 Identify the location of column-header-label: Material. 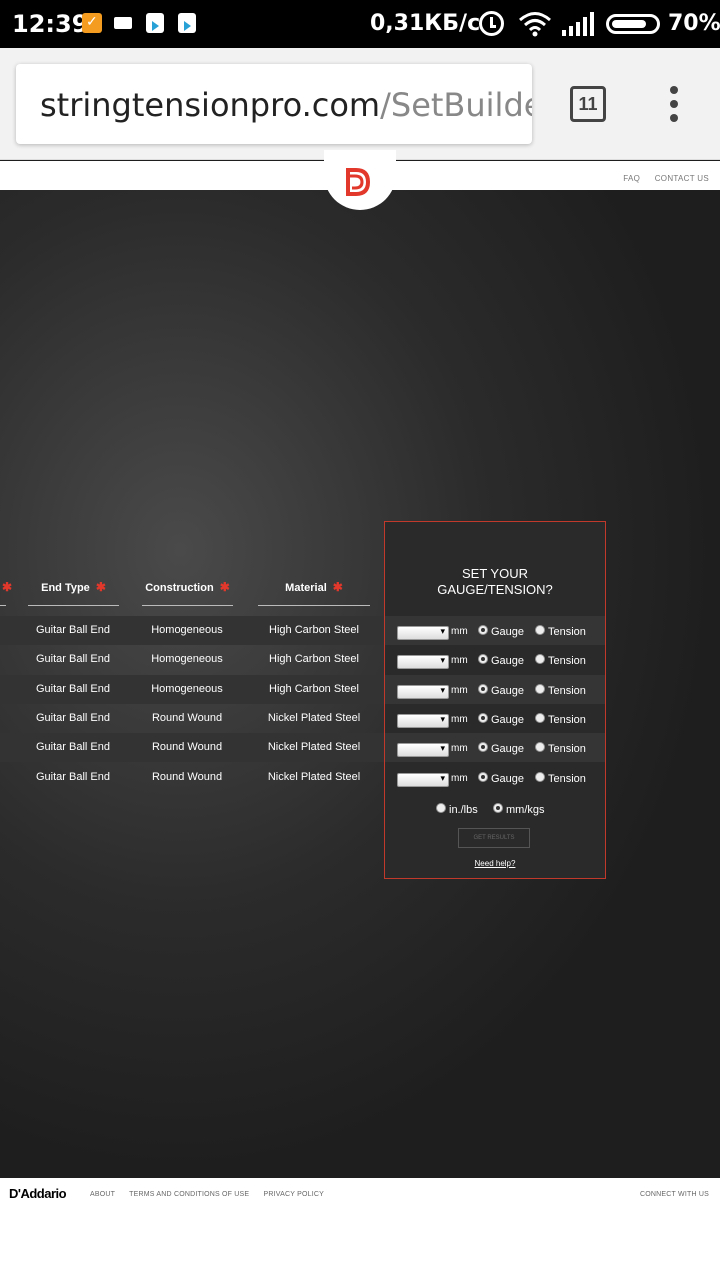
(306, 588).